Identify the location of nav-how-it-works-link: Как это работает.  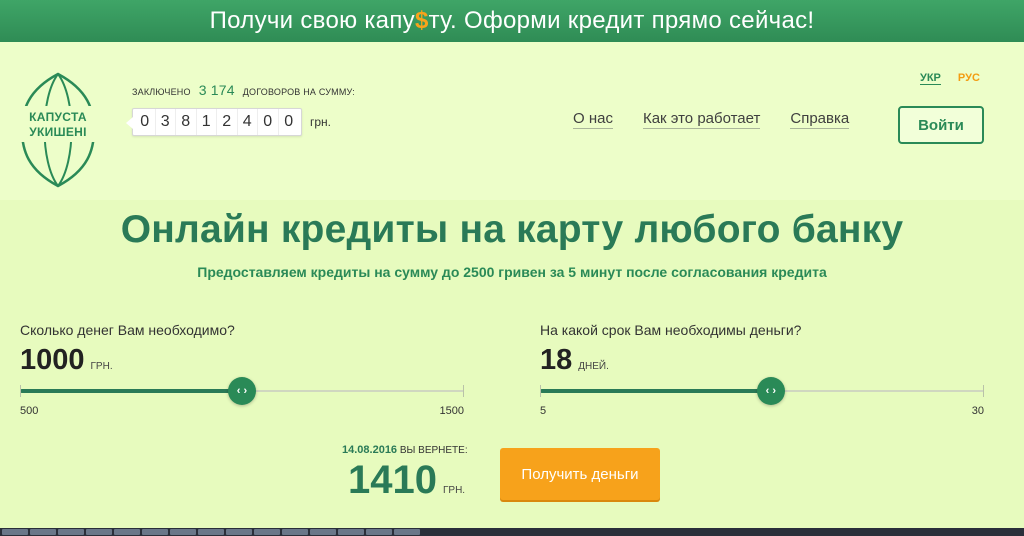
(701, 119).